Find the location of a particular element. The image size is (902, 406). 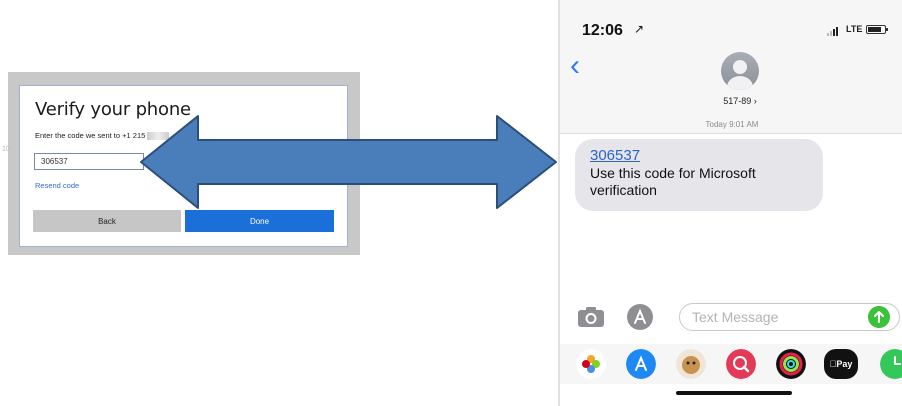

arrow-icon is located at coordinates (348, 162).